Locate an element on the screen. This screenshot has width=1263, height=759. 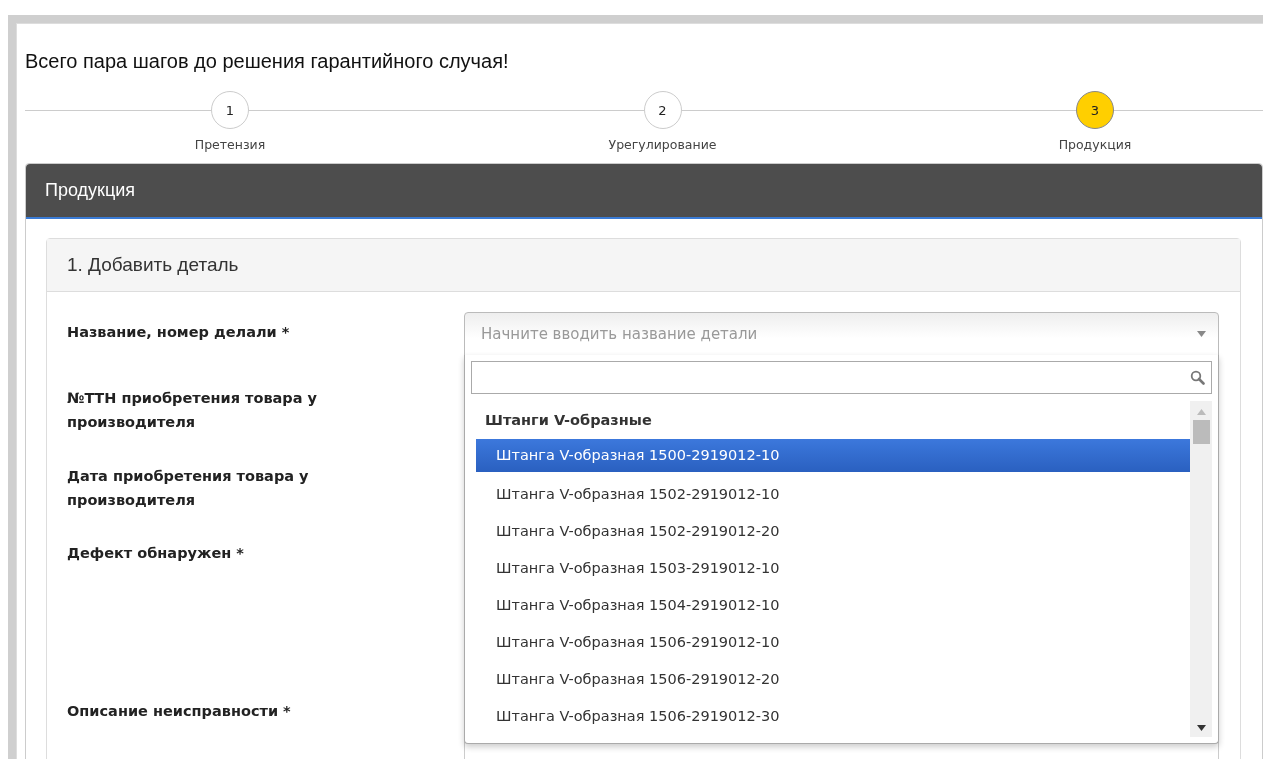
dropdown-option: Штанга V-образная 1506-2919012-30 is located at coordinates (833, 716).